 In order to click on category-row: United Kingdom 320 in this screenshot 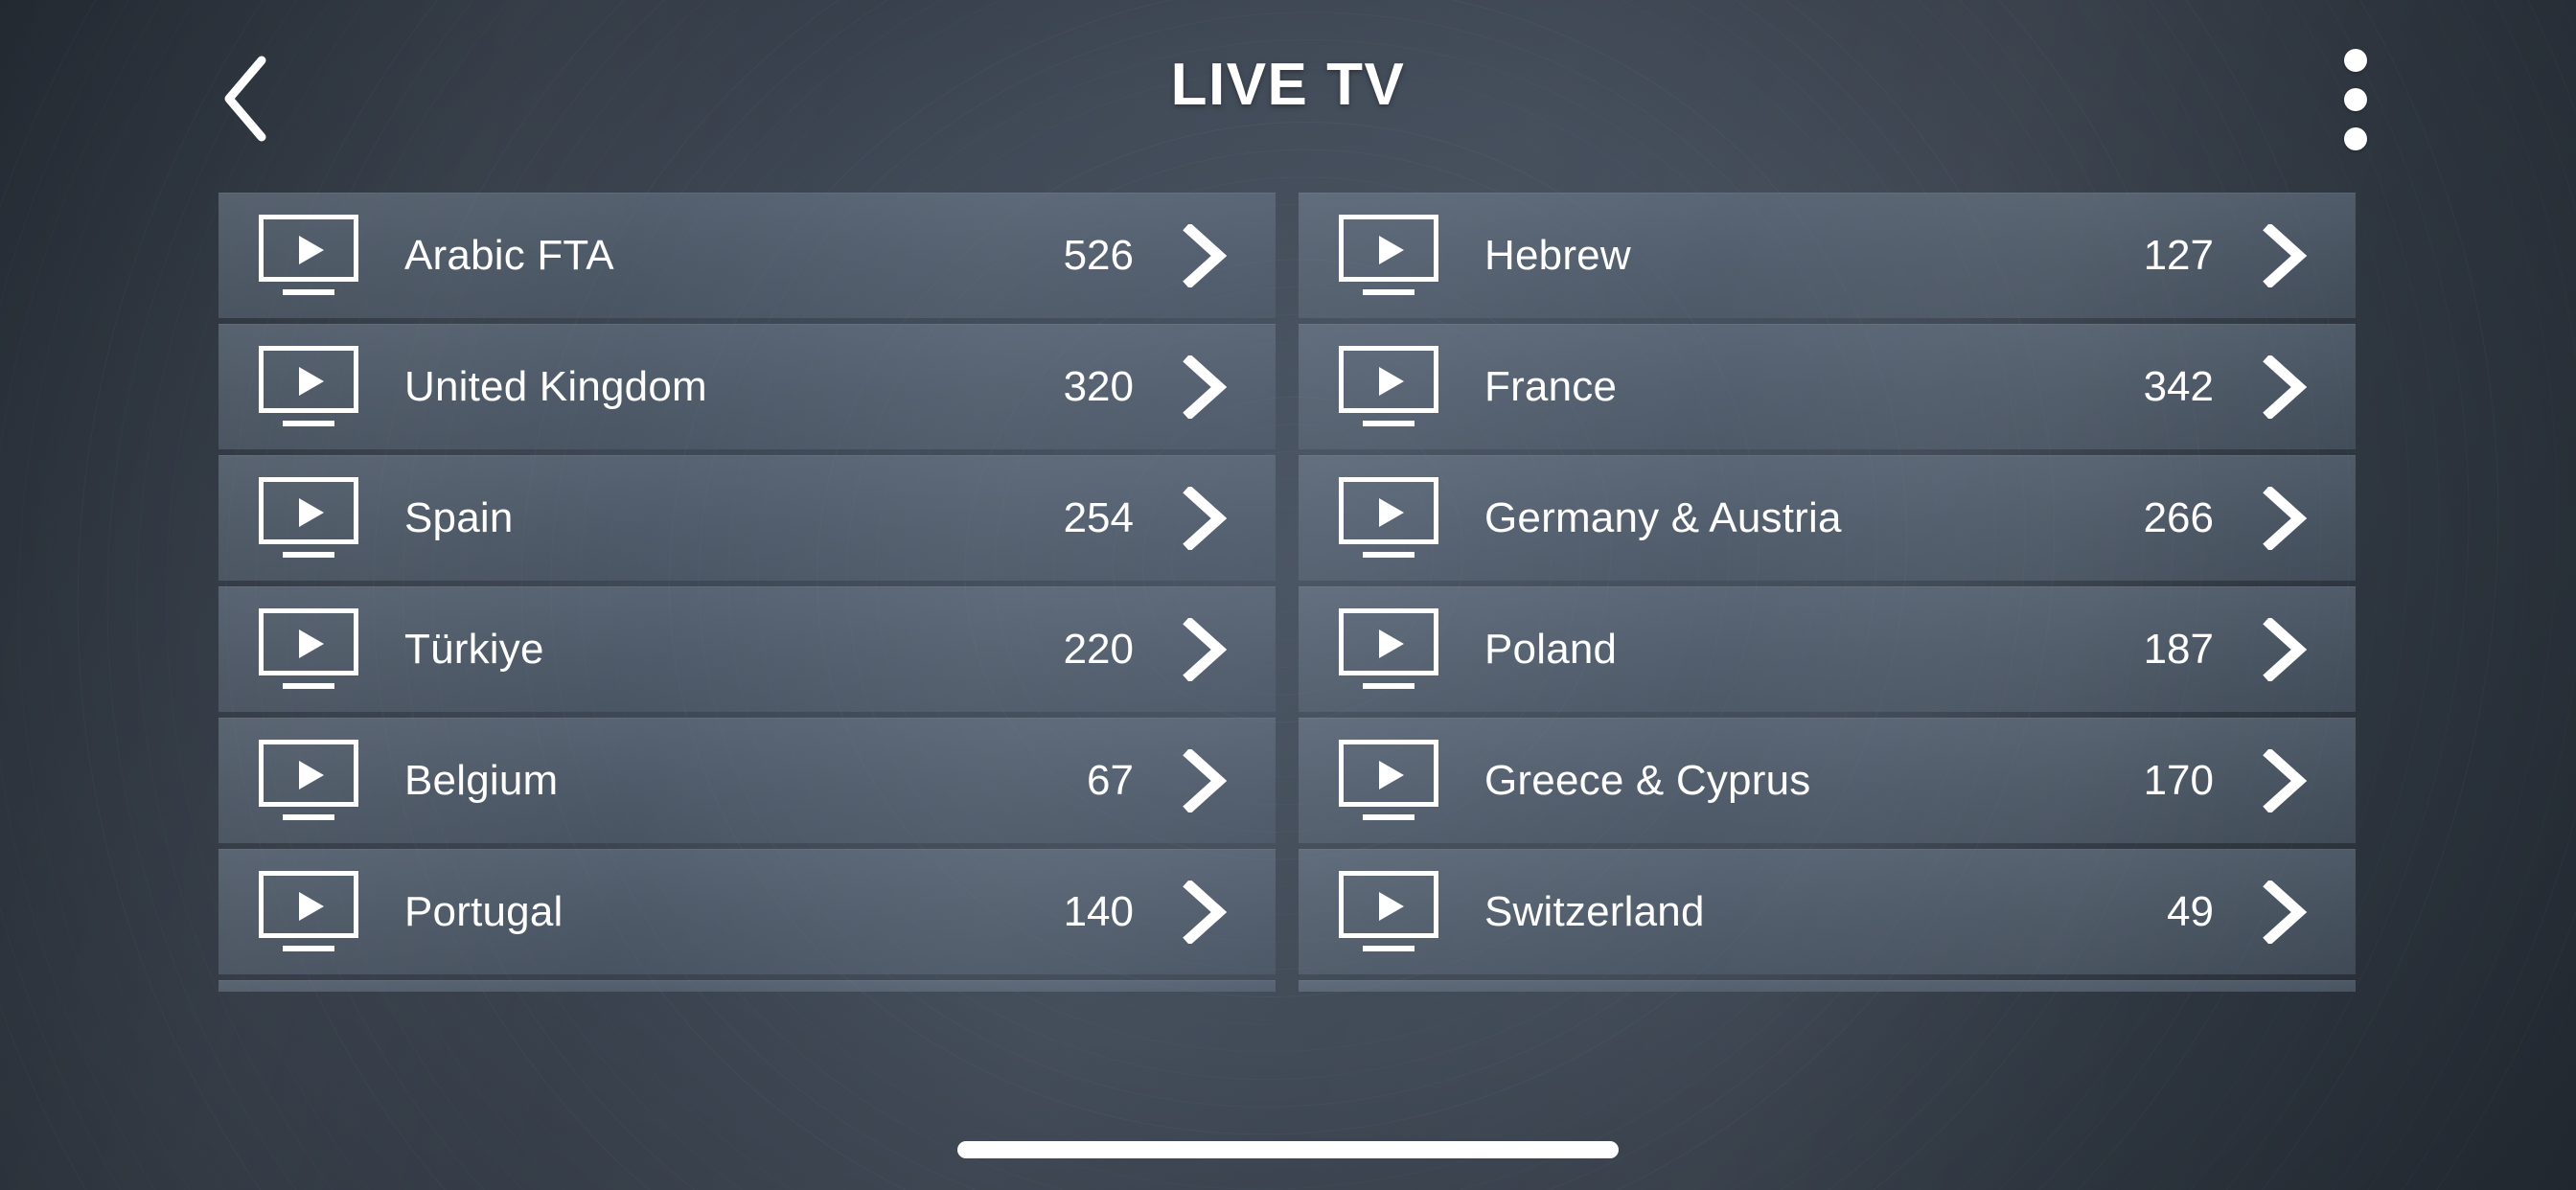, I will do `click(747, 387)`.